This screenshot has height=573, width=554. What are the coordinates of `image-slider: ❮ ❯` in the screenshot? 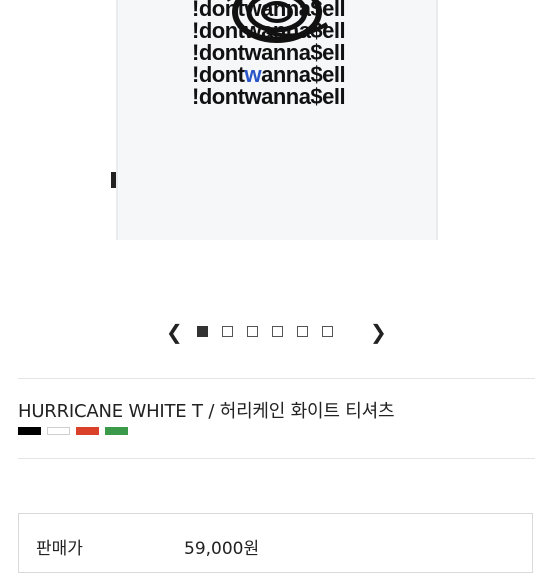 It's located at (277, 333).